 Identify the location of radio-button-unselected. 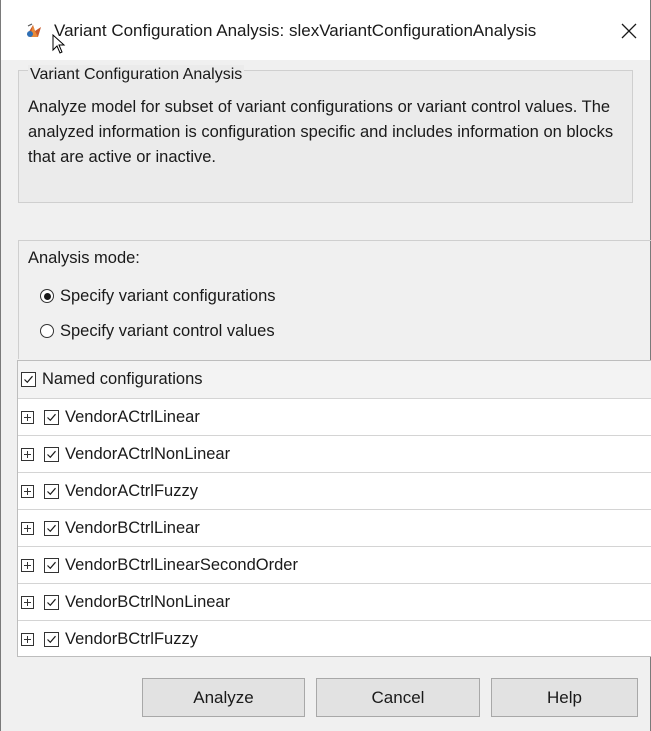
(47, 331).